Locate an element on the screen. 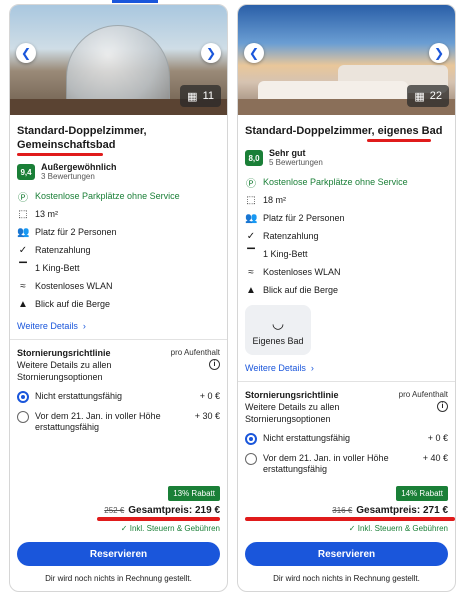 This screenshot has height=599, width=464. photo-count-badge: ▦ 22 is located at coordinates (428, 96).